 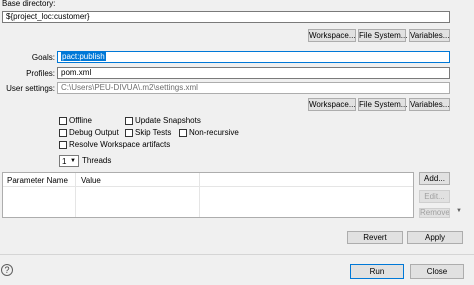 What do you see at coordinates (63, 121) in the screenshot?
I see `offline-checkbox` at bounding box center [63, 121].